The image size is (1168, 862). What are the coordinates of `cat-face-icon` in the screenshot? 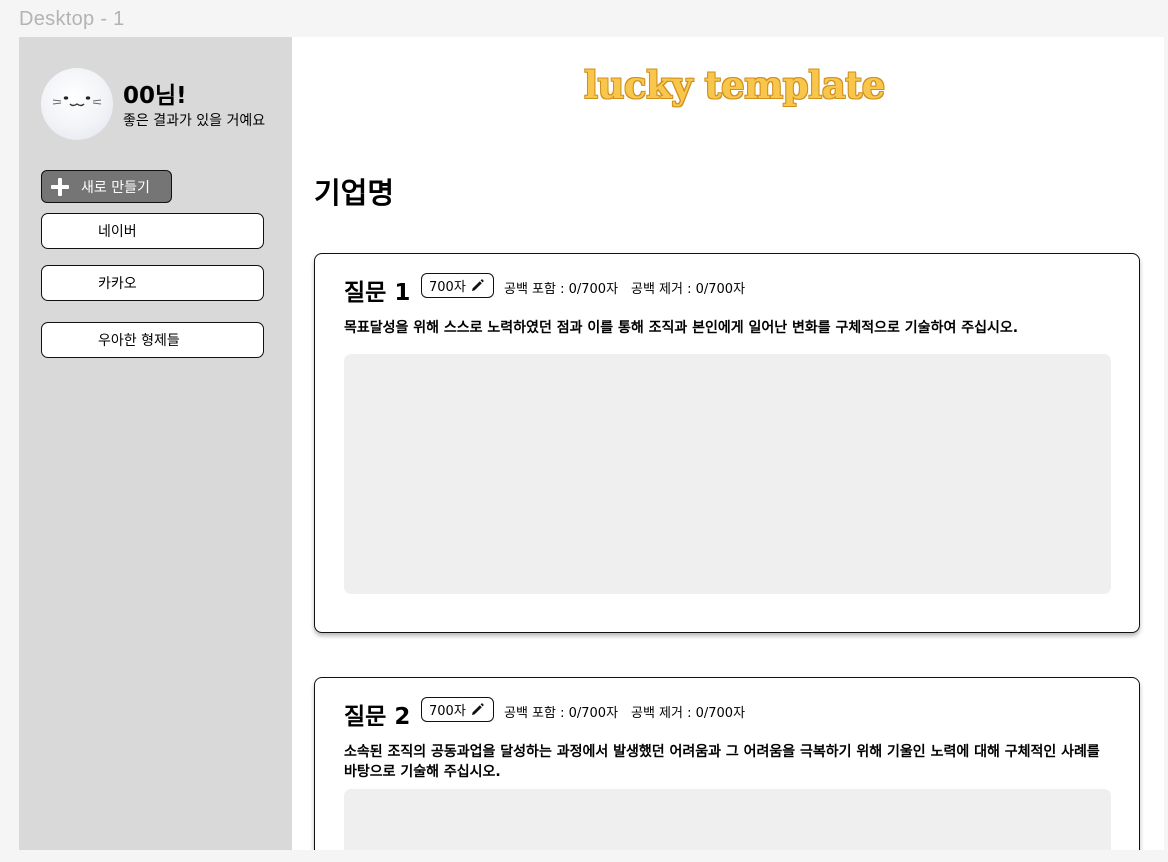 It's located at (77, 101).